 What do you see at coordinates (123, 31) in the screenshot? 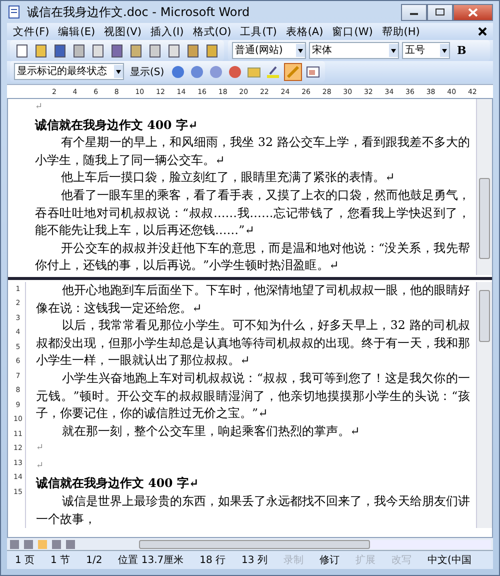
I see `menu-item: 视图(V)` at bounding box center [123, 31].